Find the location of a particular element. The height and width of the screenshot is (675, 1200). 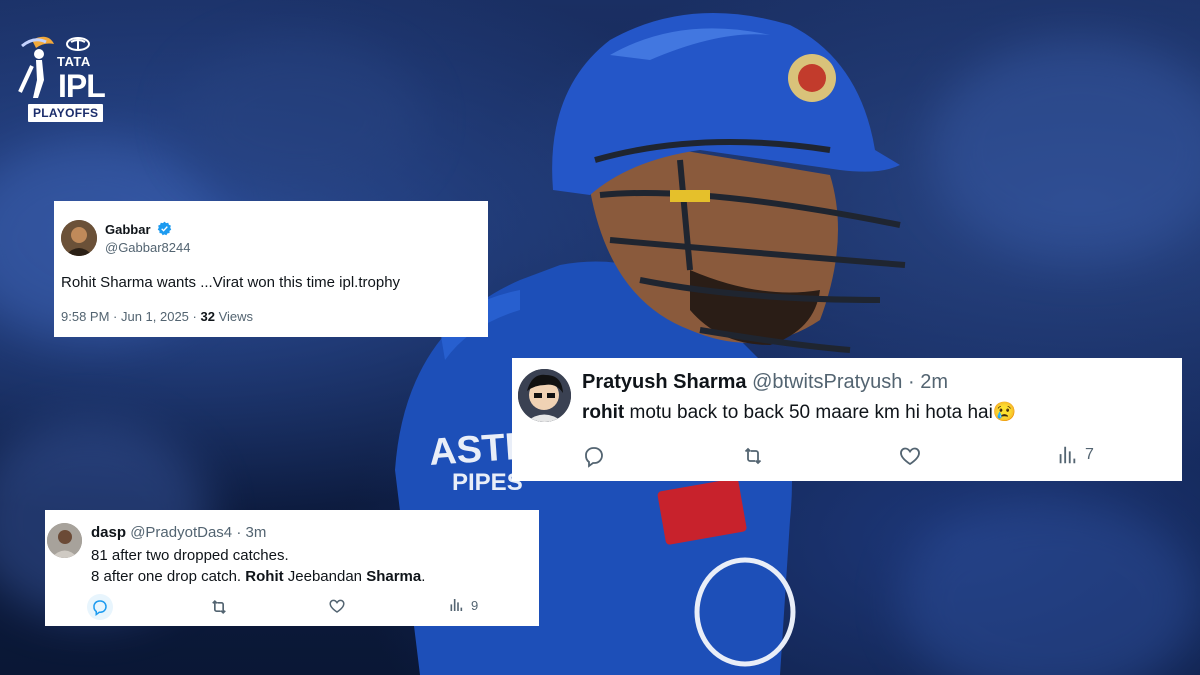

author-handle: @PradyotDas4 is located at coordinates (181, 532).